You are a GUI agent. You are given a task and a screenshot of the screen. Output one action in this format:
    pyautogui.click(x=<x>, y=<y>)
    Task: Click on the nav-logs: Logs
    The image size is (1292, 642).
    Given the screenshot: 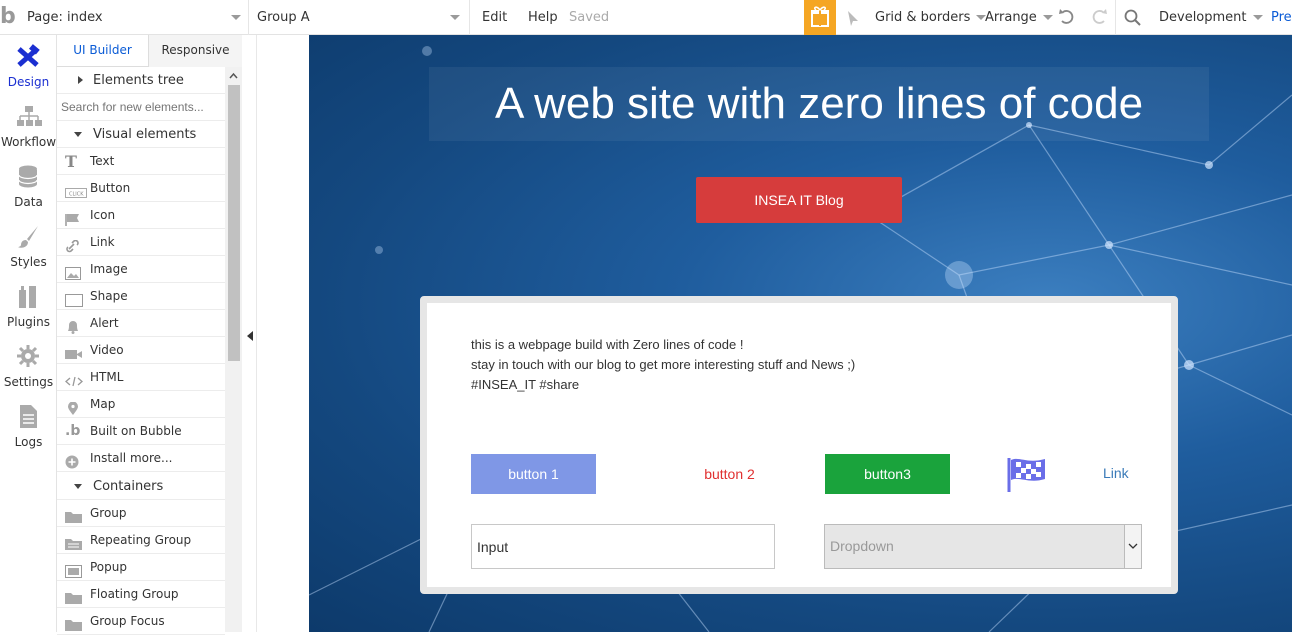 What is the action you would take?
    pyautogui.click(x=28, y=425)
    